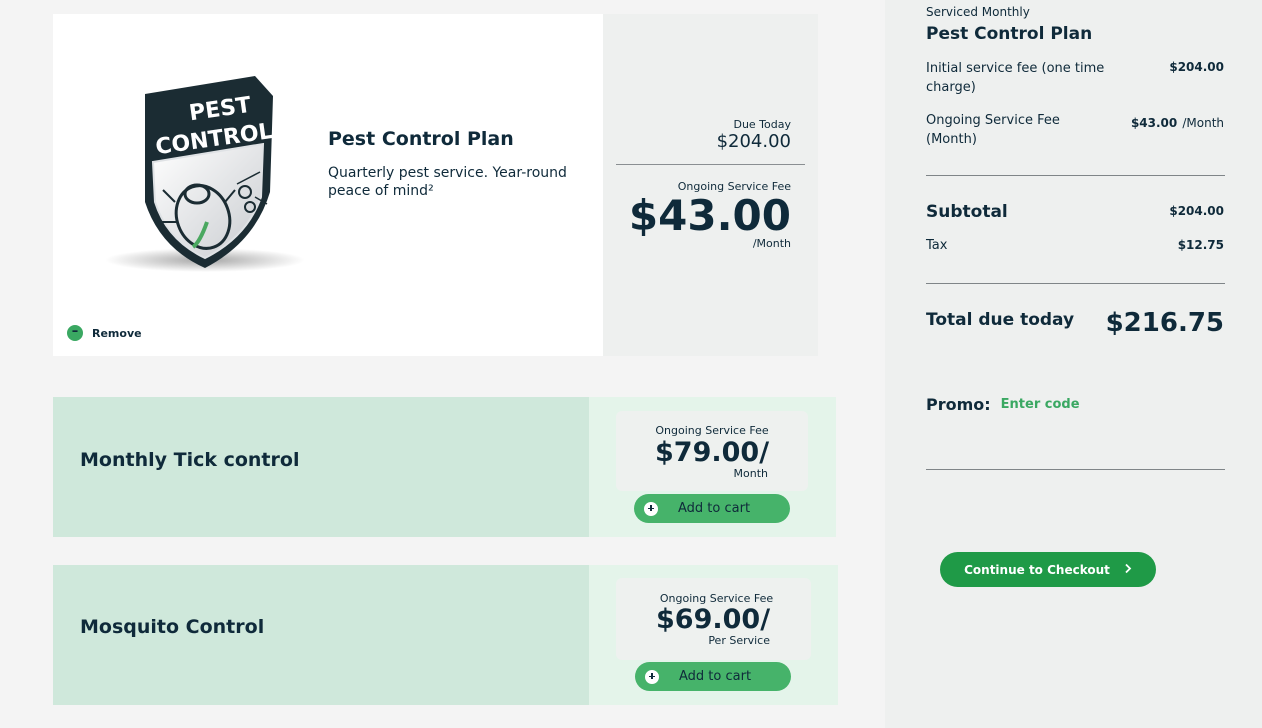  What do you see at coordinates (1100, 404) in the screenshot?
I see `promo-code-input` at bounding box center [1100, 404].